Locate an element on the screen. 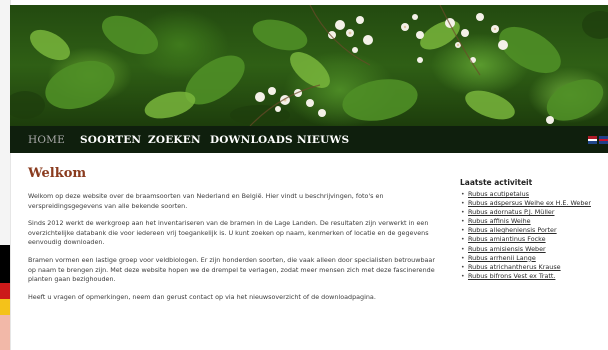  list-item: • Rubus allegheniensis Porter is located at coordinates (533, 230).